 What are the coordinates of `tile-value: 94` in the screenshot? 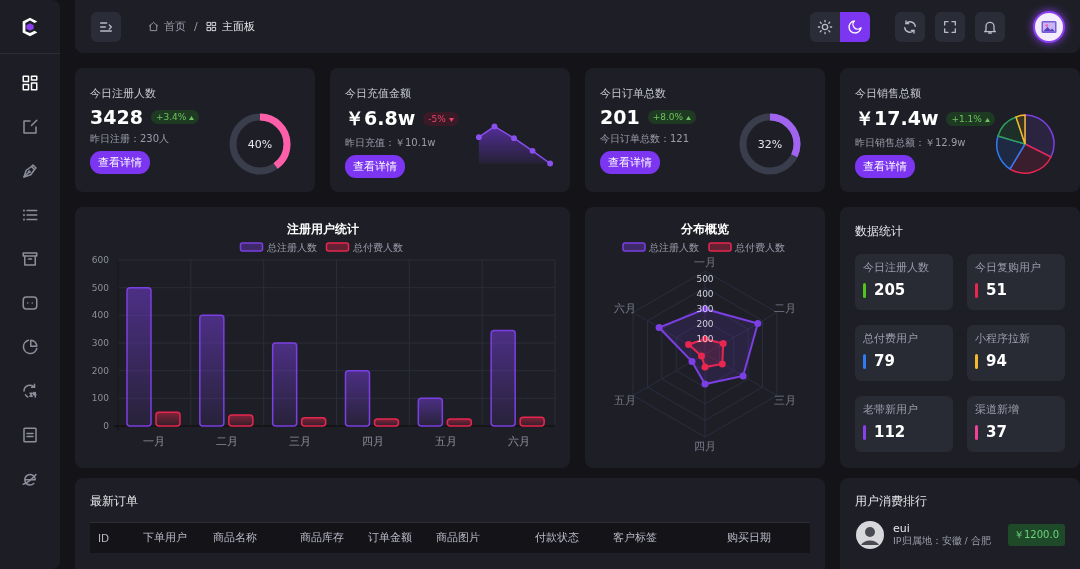 It's located at (996, 361).